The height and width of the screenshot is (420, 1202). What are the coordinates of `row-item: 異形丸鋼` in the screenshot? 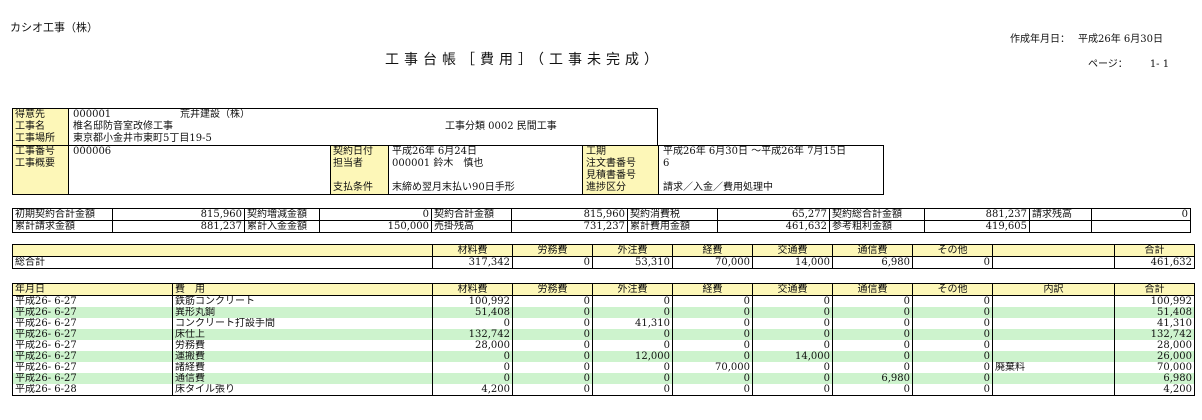 It's located at (302, 312).